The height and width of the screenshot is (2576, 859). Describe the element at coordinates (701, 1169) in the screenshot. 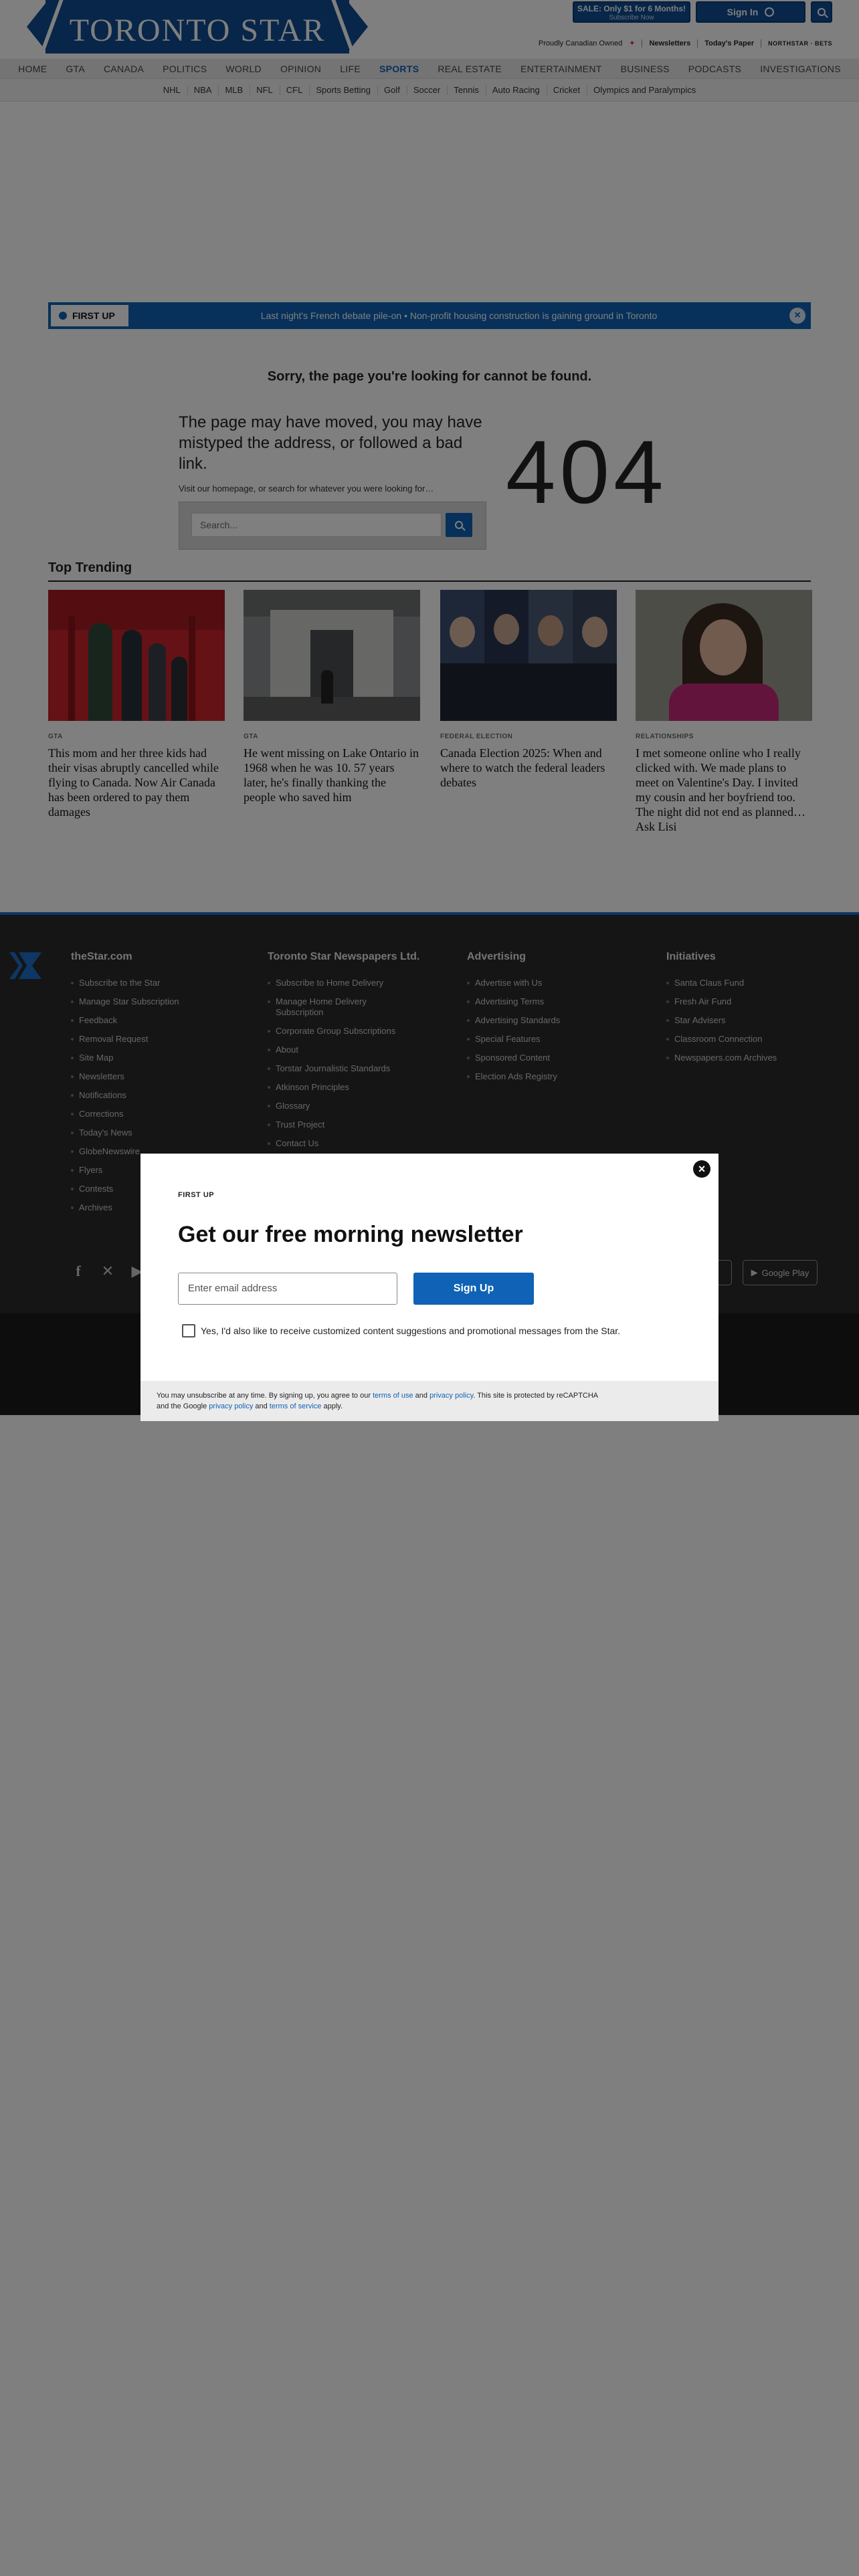

I see `close-icon: ×` at that location.